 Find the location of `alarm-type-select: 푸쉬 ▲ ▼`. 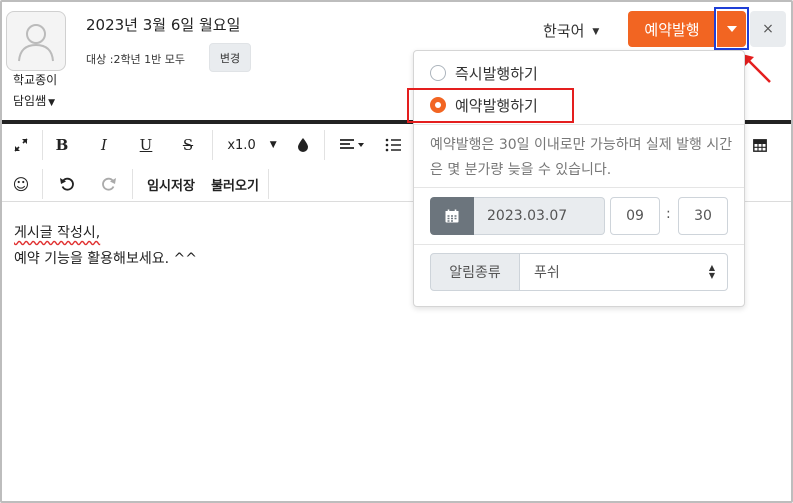

alarm-type-select: 푸쉬 ▲ ▼ is located at coordinates (623, 272).